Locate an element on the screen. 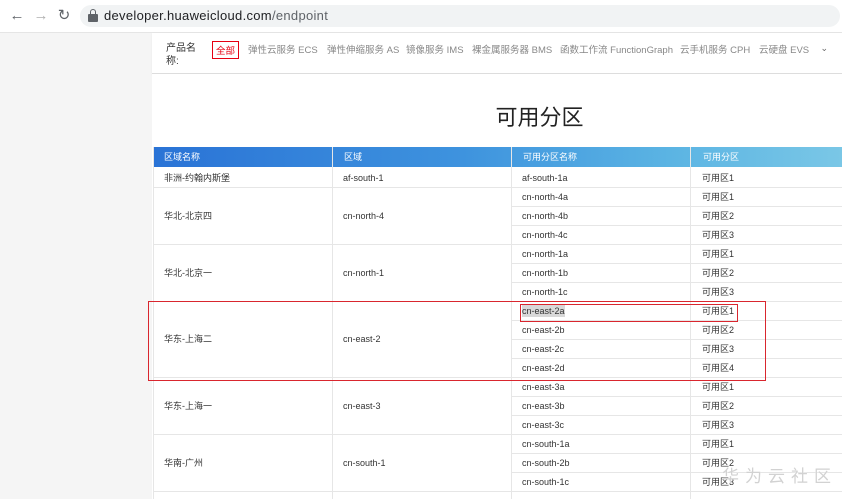 This screenshot has width=842, height=499. region-name-cell: 非洲-约翰内斯堡 is located at coordinates (197, 177).